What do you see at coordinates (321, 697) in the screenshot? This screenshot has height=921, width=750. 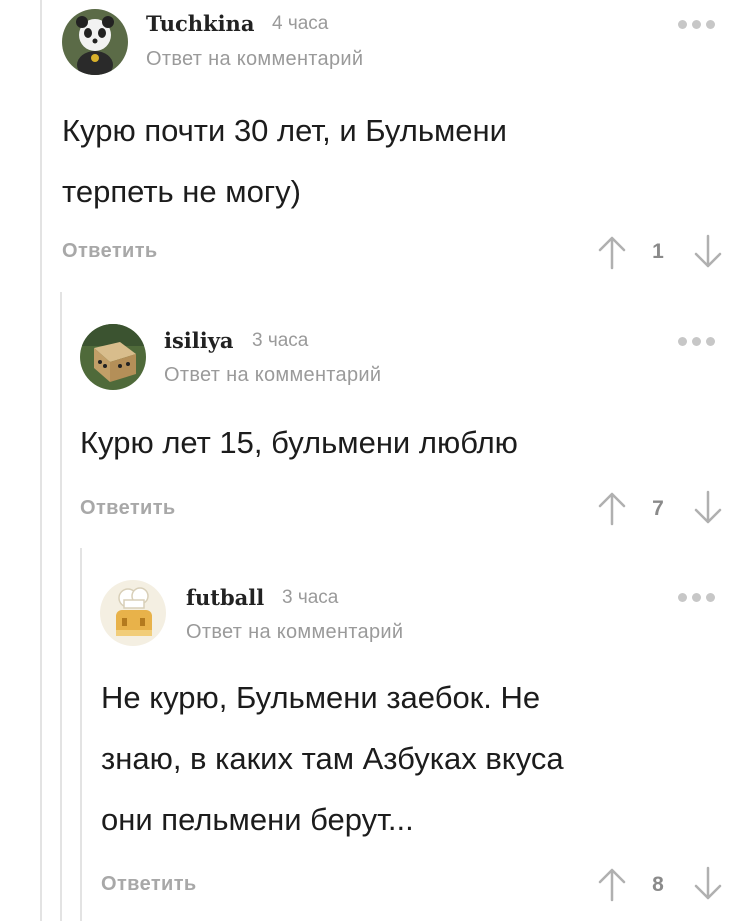 I see `comment-text-line: Не курю, Бульмени заебок. Не` at bounding box center [321, 697].